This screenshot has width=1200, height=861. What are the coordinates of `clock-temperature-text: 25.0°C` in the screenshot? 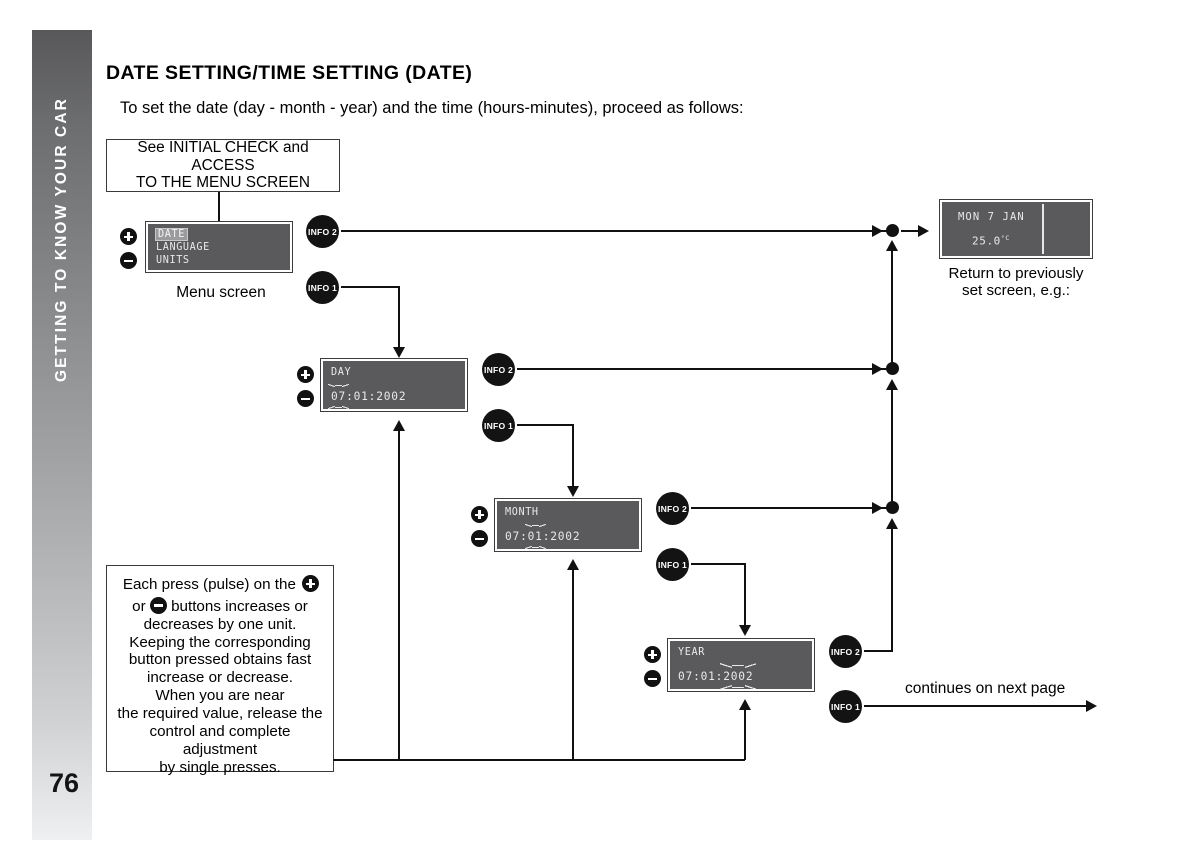 It's located at (991, 241).